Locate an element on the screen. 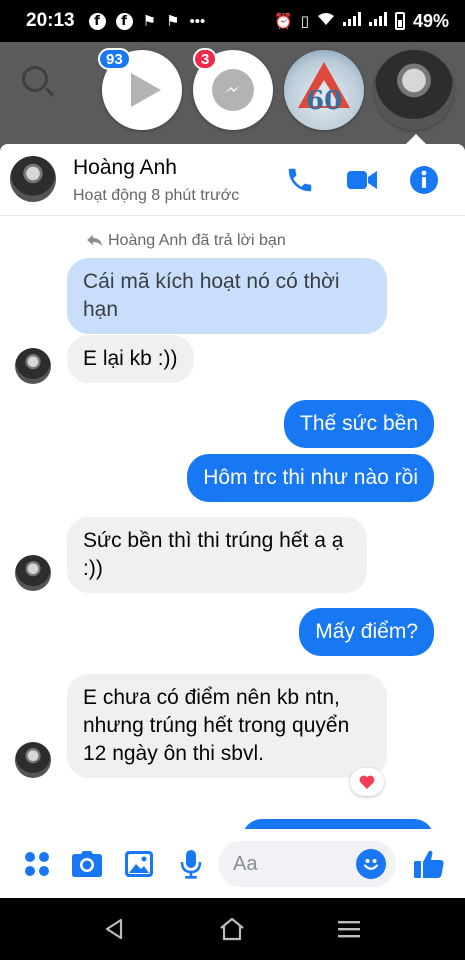 This screenshot has height=960, width=465. play-icon is located at coordinates (146, 90).